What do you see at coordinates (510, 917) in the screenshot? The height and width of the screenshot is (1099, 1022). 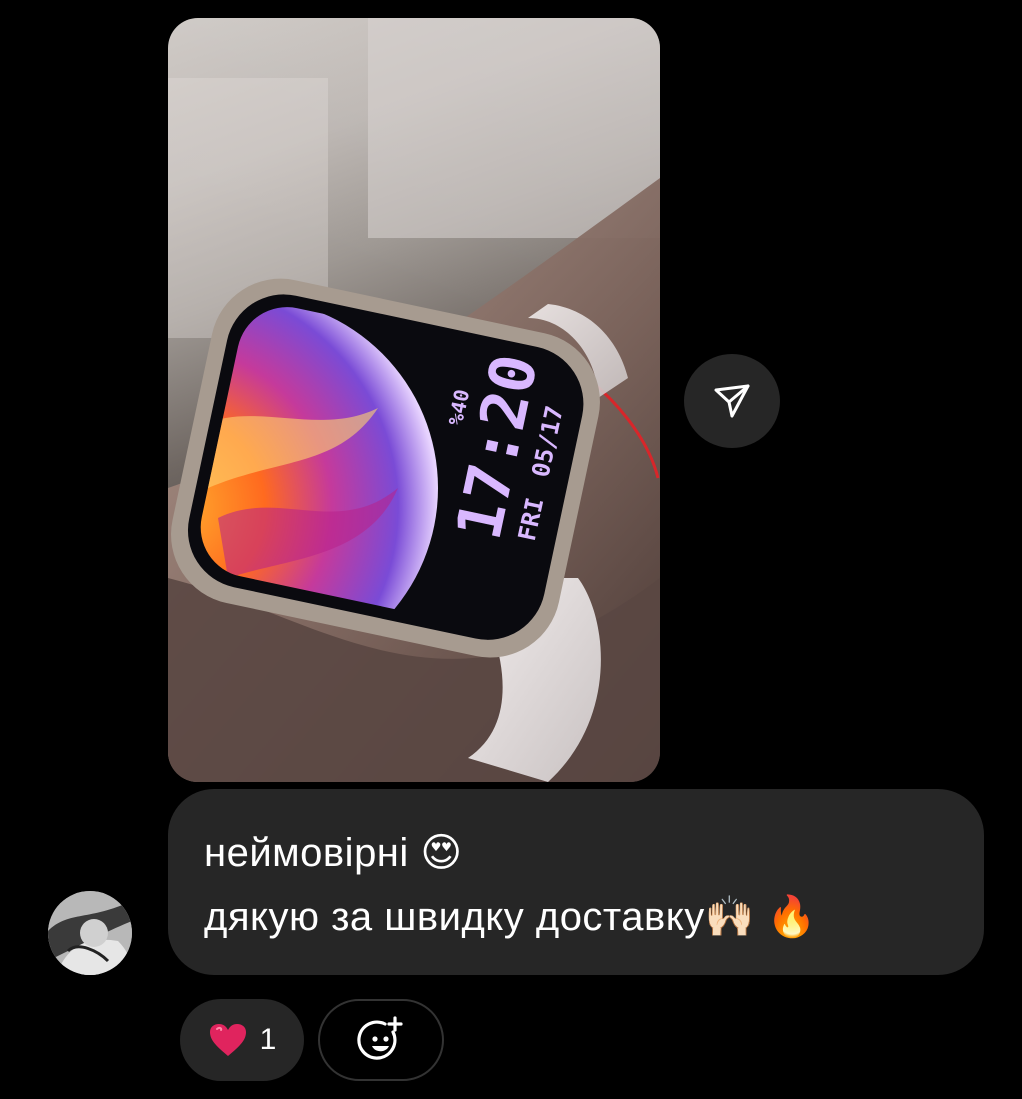 I see `message-line-2: дякую за швидку доставку🙌🏻 🔥` at bounding box center [510, 917].